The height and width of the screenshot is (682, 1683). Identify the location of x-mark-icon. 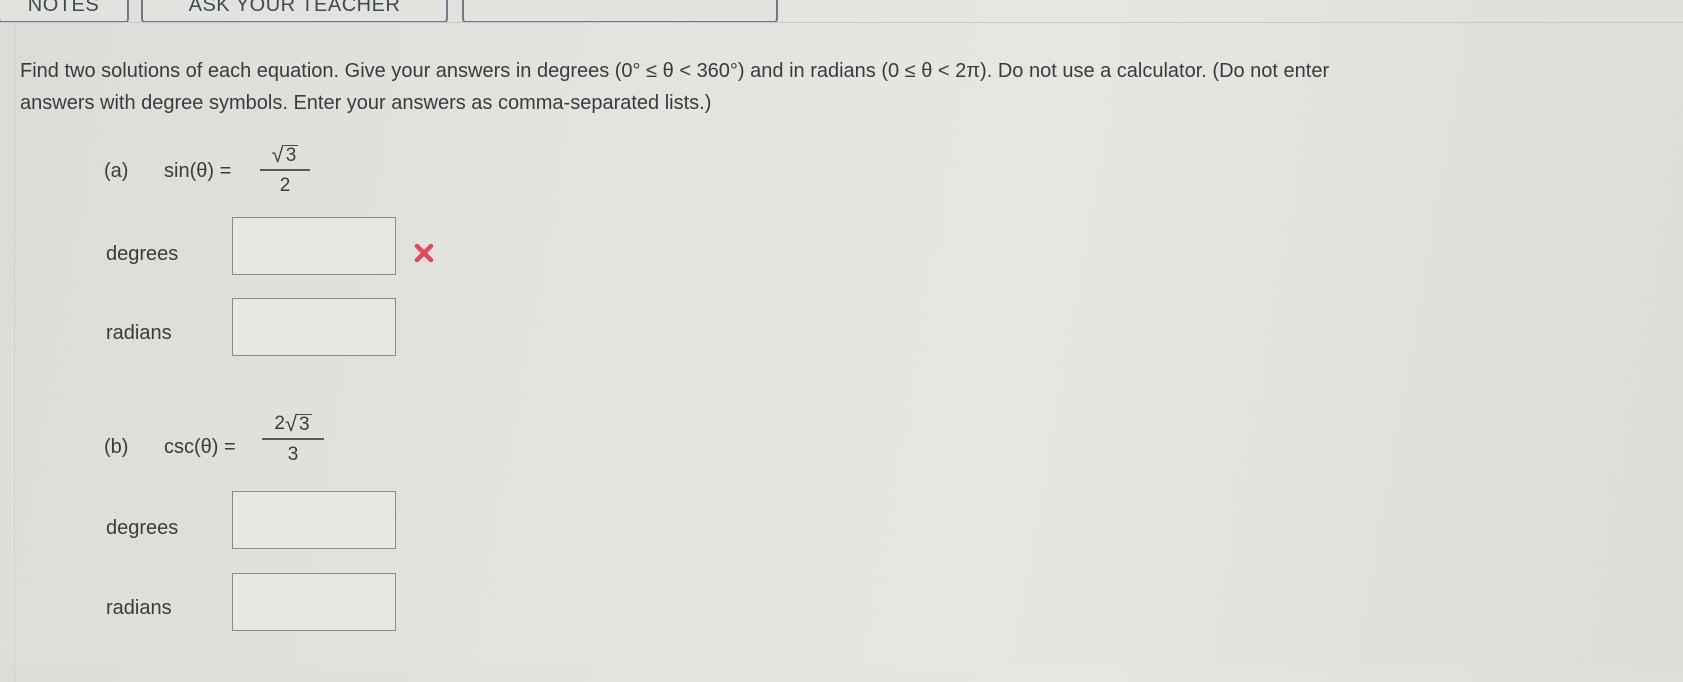
(424, 253).